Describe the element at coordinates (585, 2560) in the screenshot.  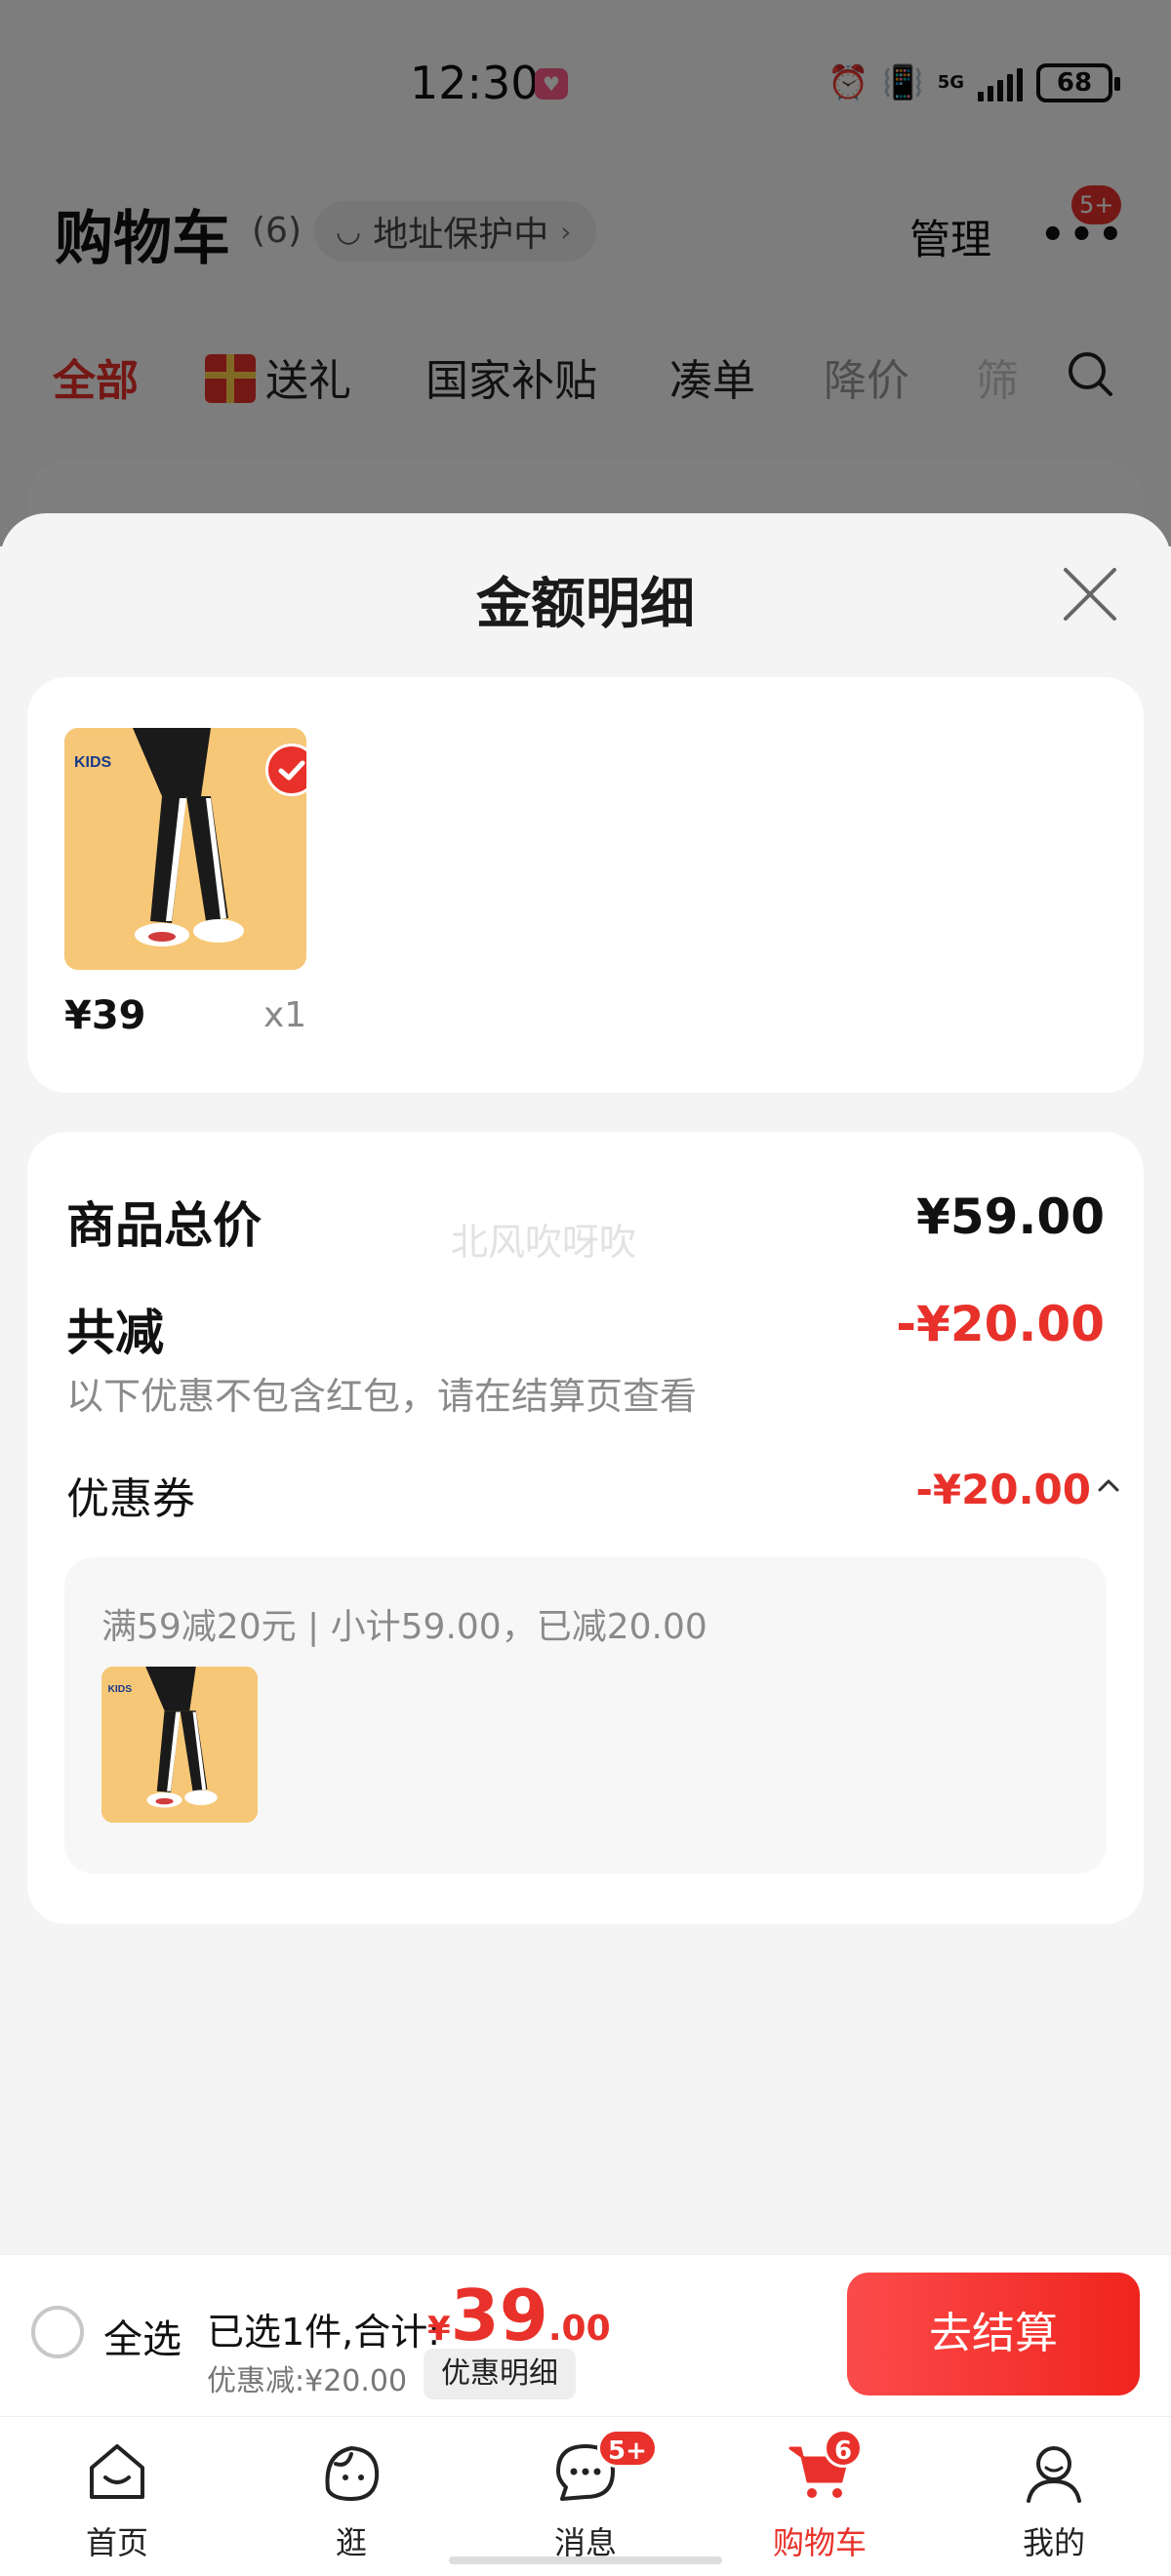
I see `home-indicator` at that location.